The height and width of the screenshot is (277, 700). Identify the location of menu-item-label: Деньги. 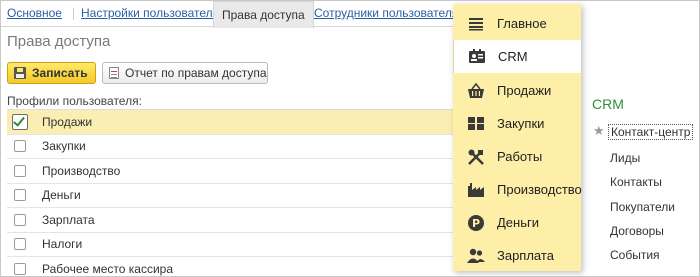
(518, 222).